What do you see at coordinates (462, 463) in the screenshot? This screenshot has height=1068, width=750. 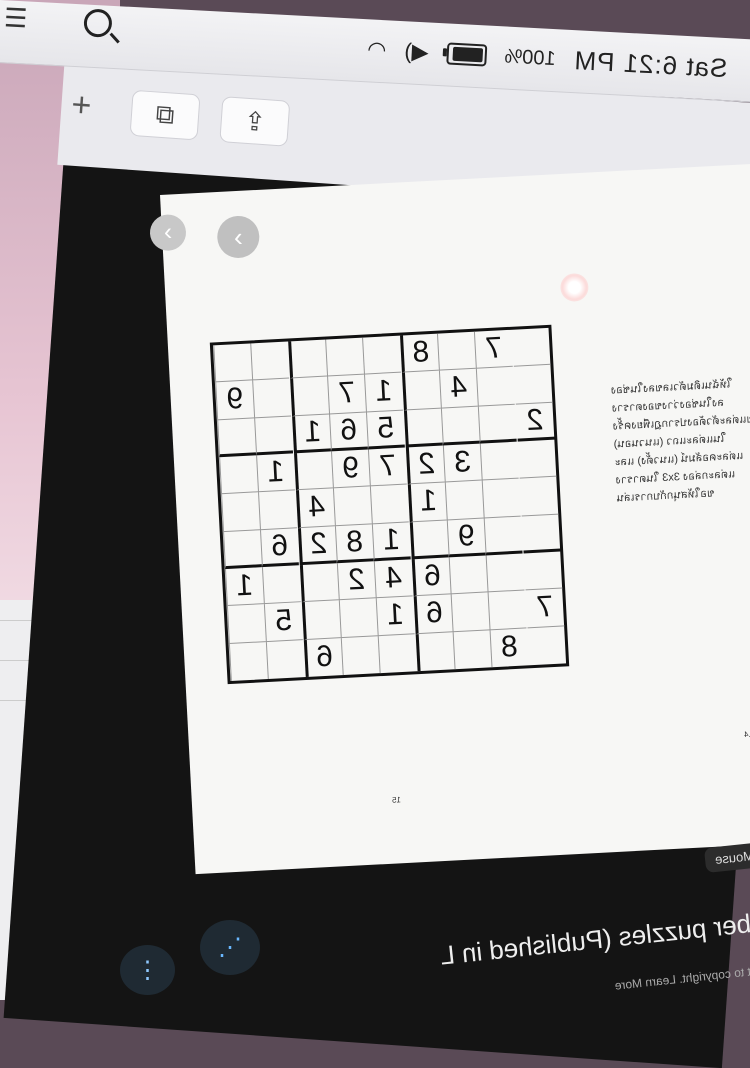 I see `sudoku-cell: 3` at bounding box center [462, 463].